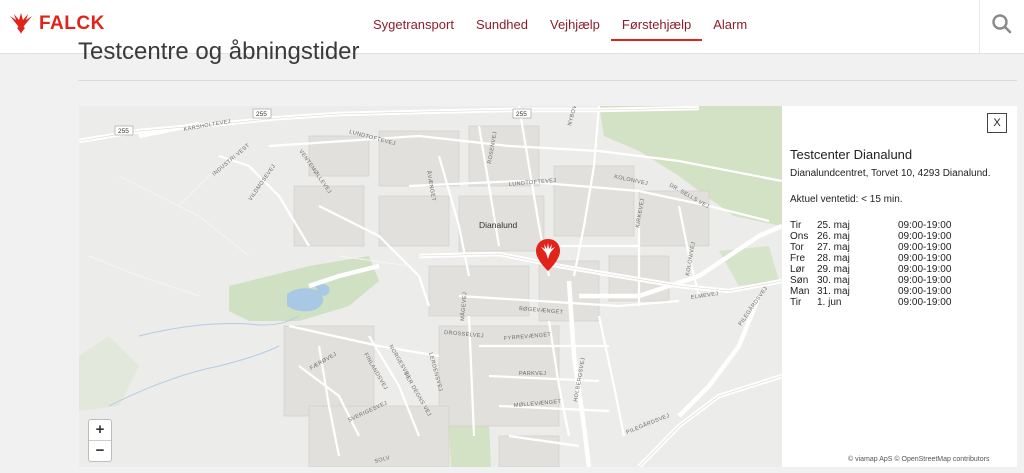 This screenshot has width=1024, height=473. What do you see at coordinates (730, 25) in the screenshot?
I see `nav-alarm: Alarm` at bounding box center [730, 25].